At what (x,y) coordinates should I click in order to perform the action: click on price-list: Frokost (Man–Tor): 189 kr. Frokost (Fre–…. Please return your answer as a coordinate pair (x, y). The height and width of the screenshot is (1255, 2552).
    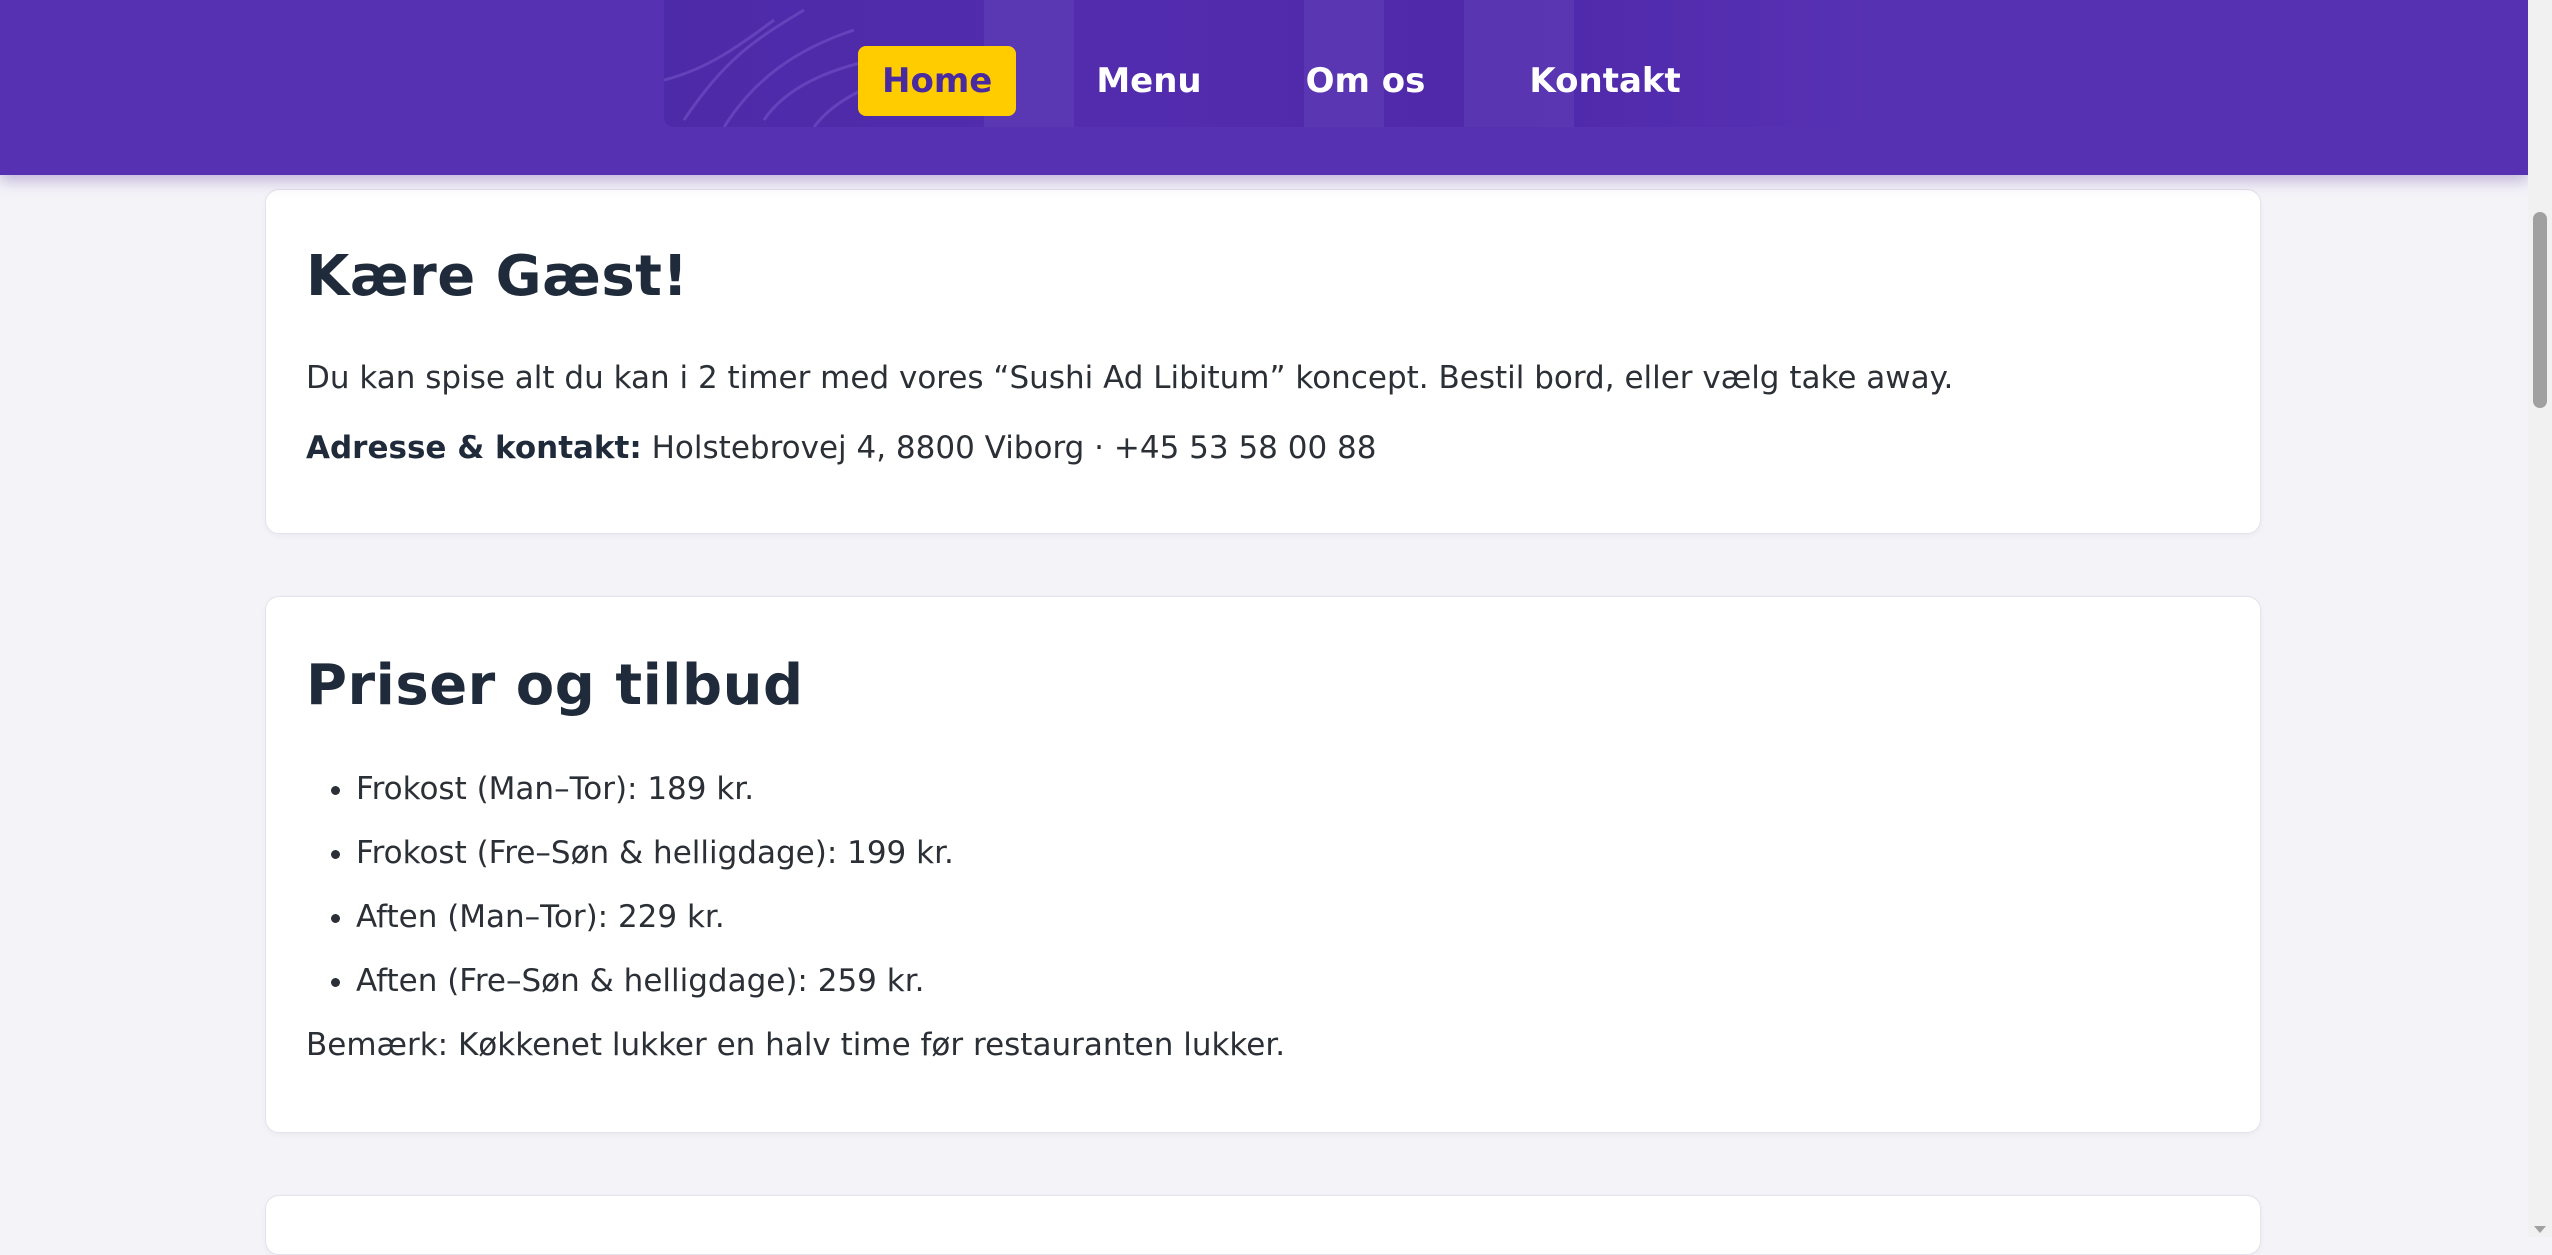
    Looking at the image, I should click on (630, 885).